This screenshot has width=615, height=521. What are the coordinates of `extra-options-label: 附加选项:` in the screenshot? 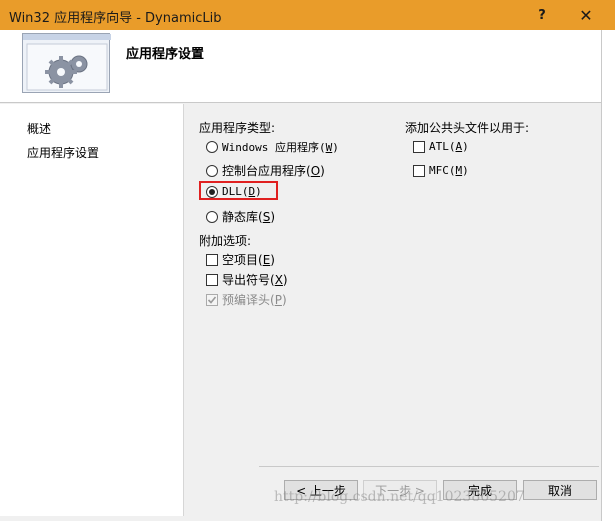 It's located at (225, 241).